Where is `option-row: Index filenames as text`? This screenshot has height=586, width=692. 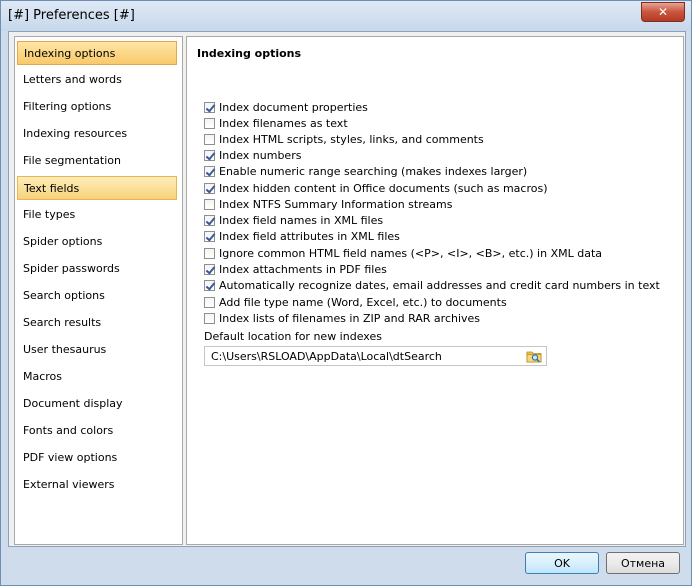 option-row: Index filenames as text is located at coordinates (276, 123).